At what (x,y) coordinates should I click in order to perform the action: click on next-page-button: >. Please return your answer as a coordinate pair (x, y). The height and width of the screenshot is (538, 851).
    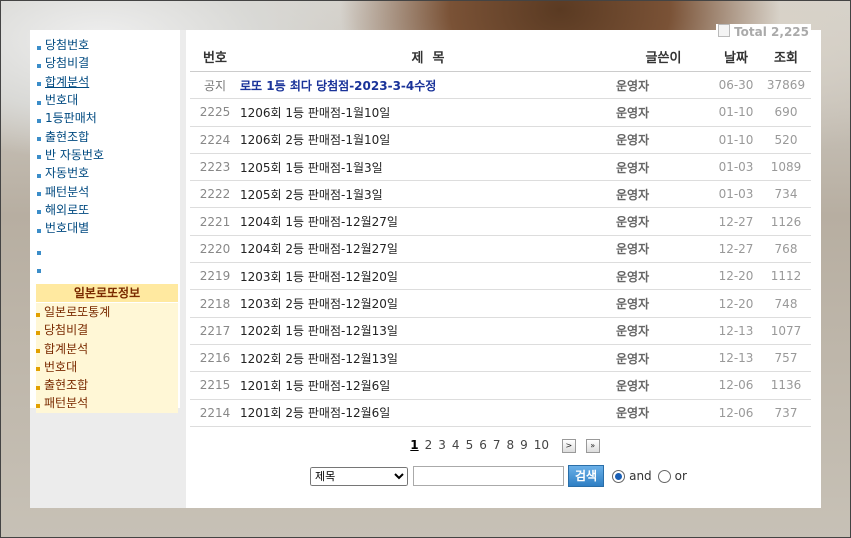
    Looking at the image, I should click on (568, 445).